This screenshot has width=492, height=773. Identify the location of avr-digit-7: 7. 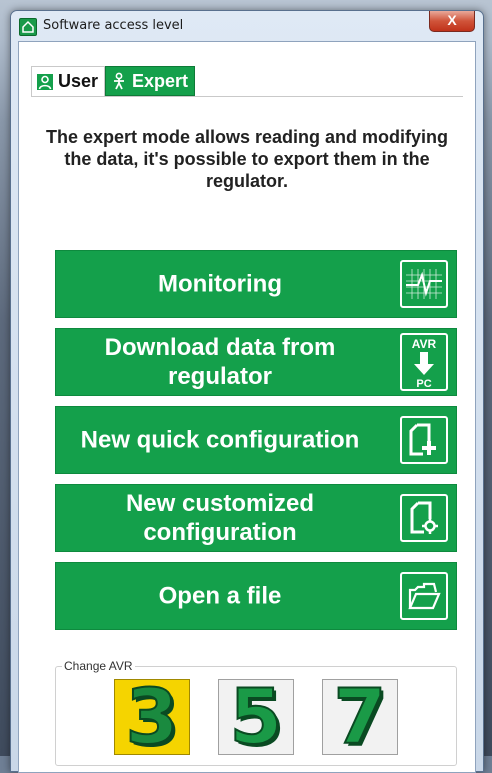
(360, 716).